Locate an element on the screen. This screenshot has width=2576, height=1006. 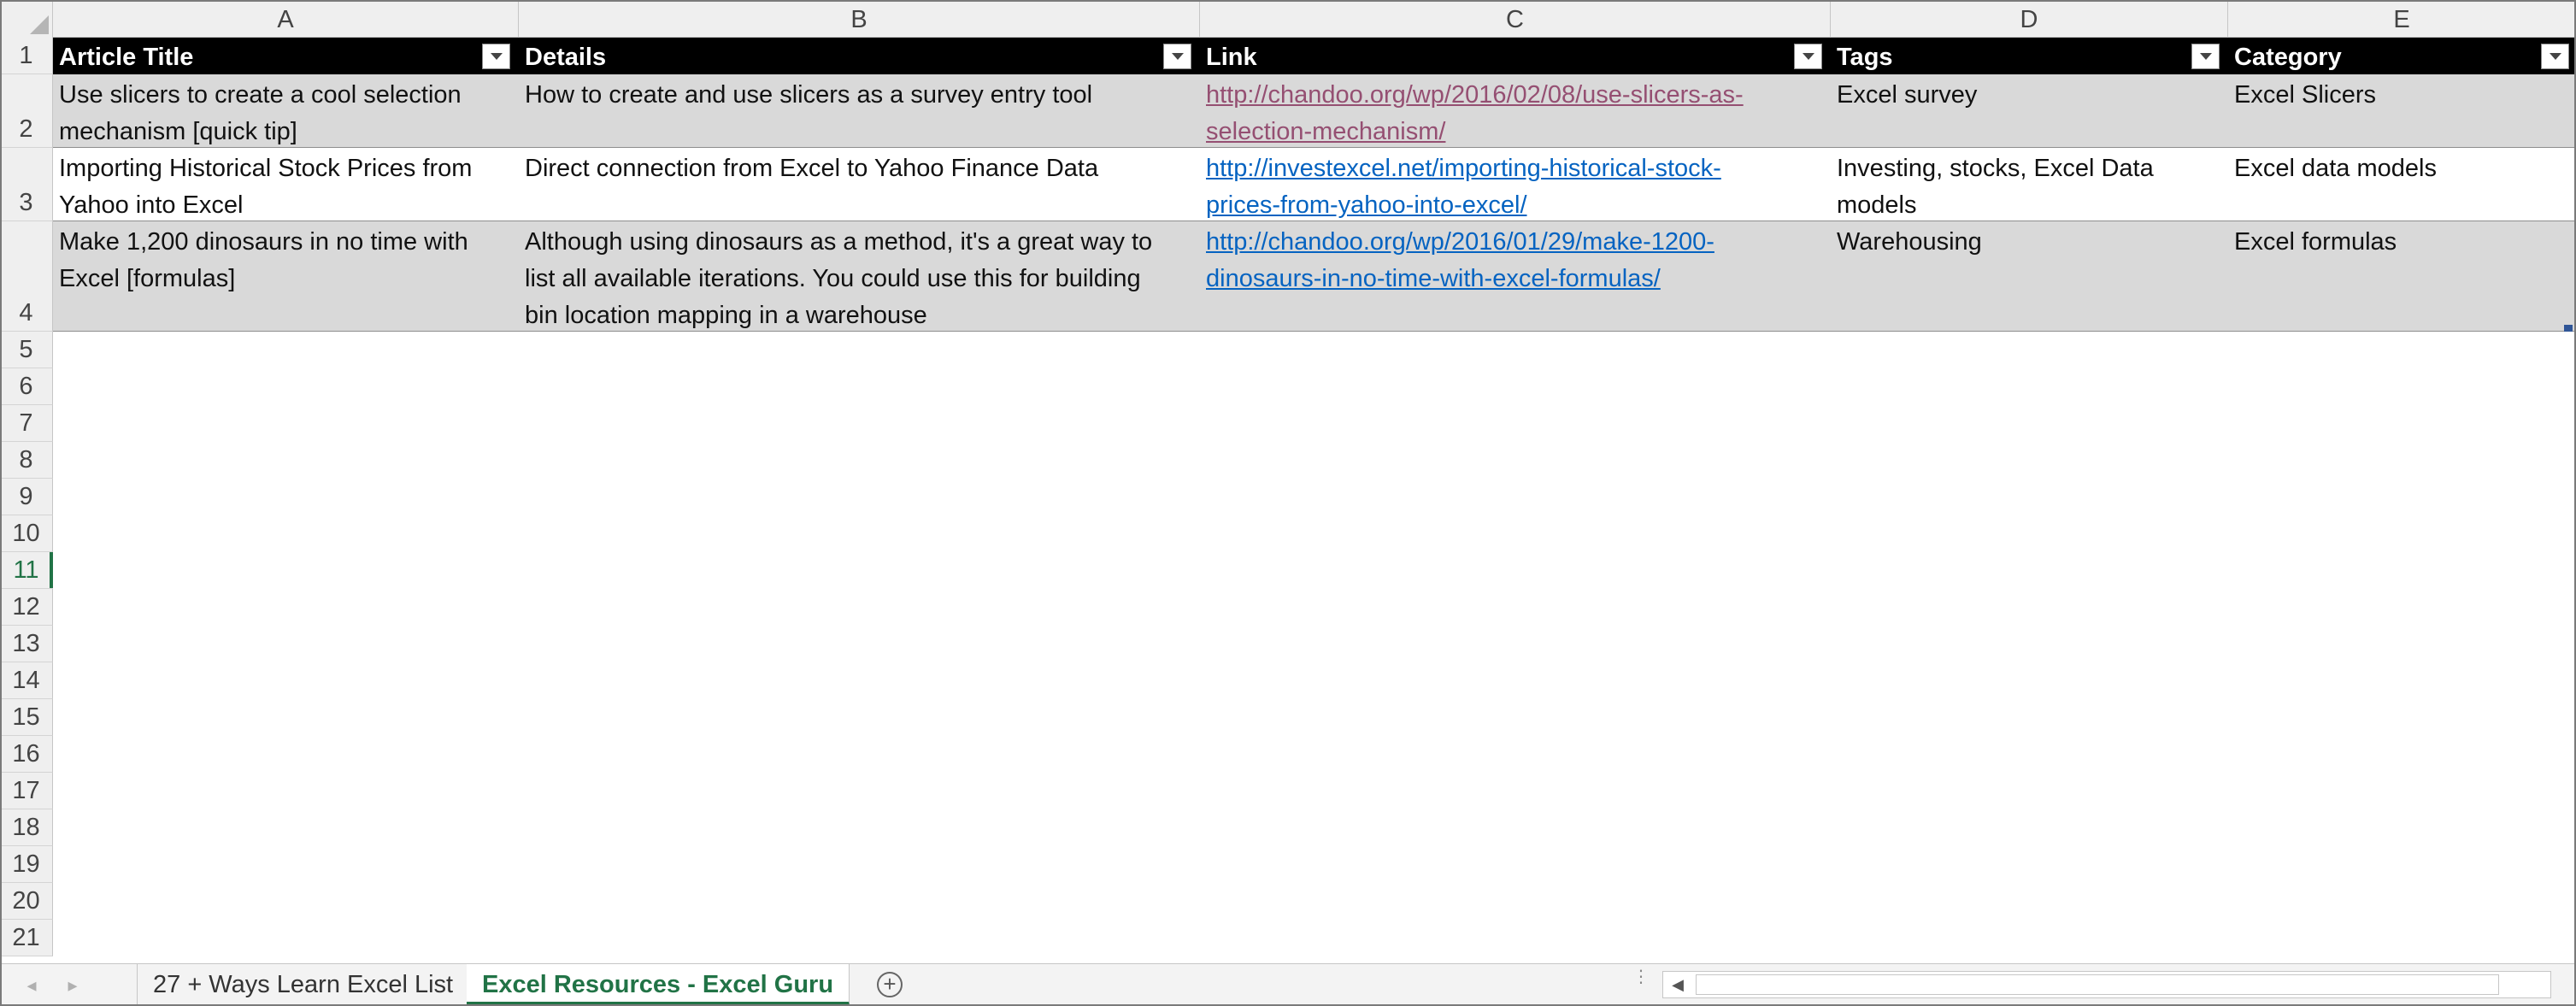
header-details: Details is located at coordinates (859, 56).